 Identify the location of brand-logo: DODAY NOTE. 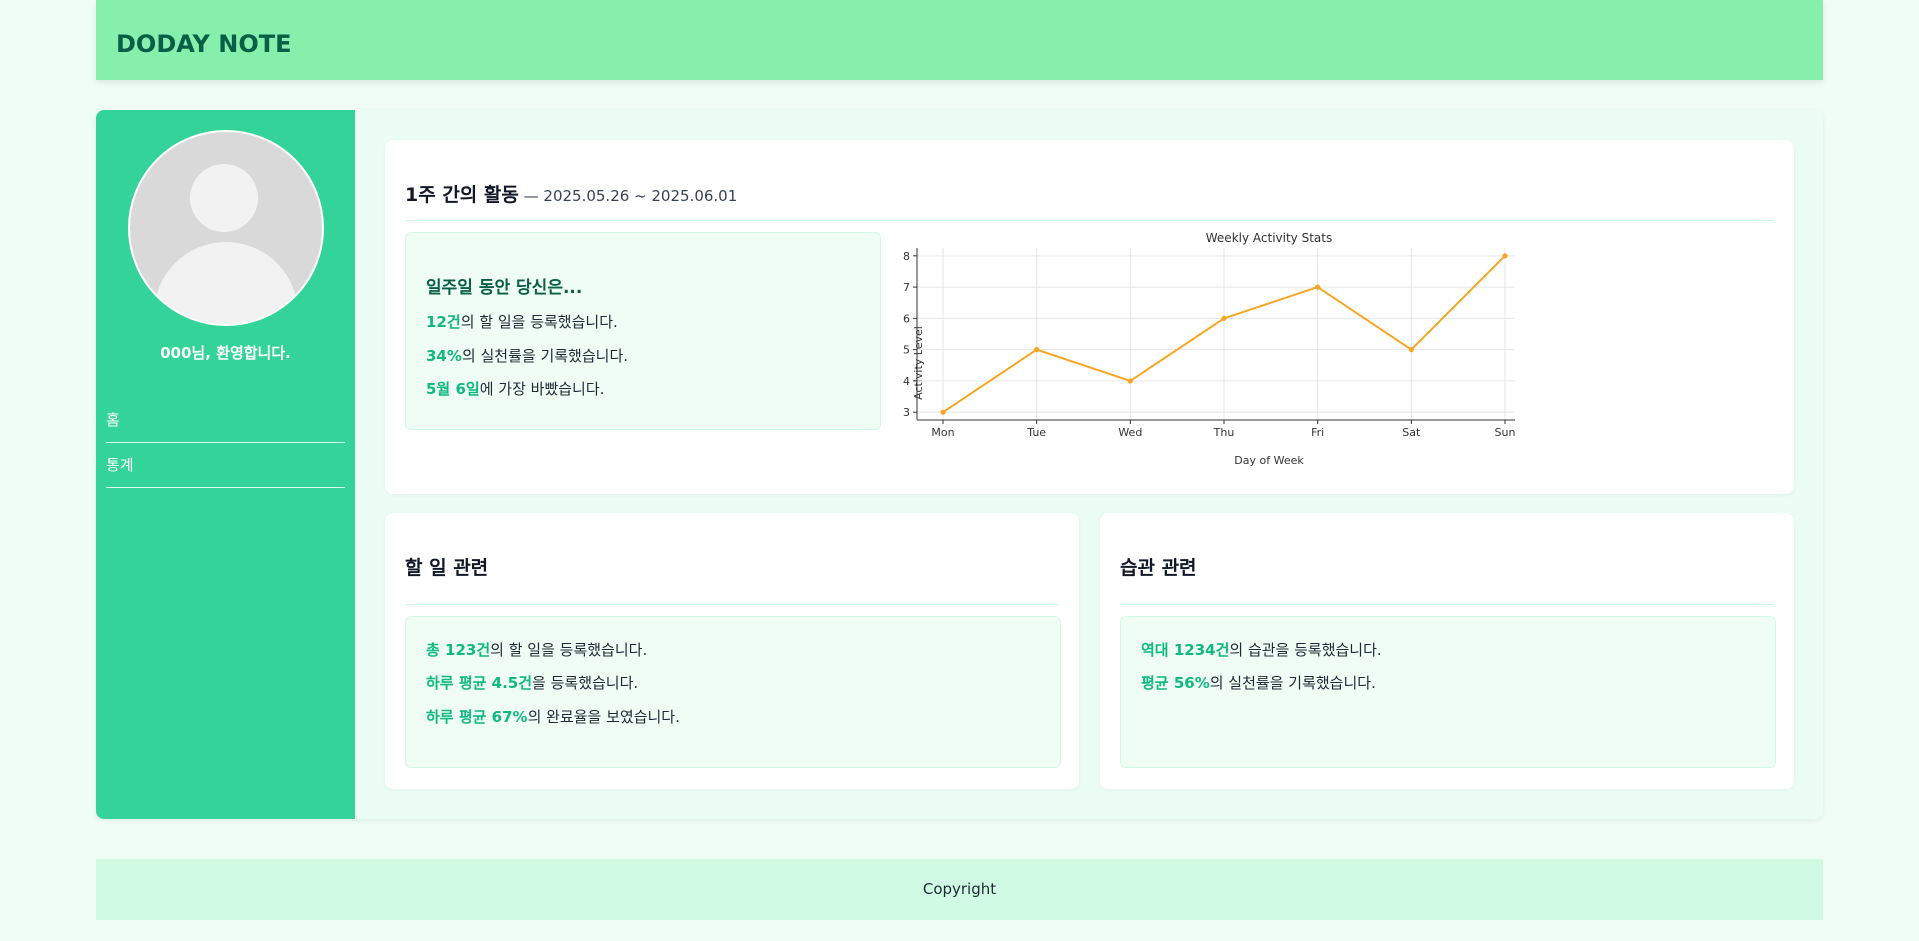
(204, 44).